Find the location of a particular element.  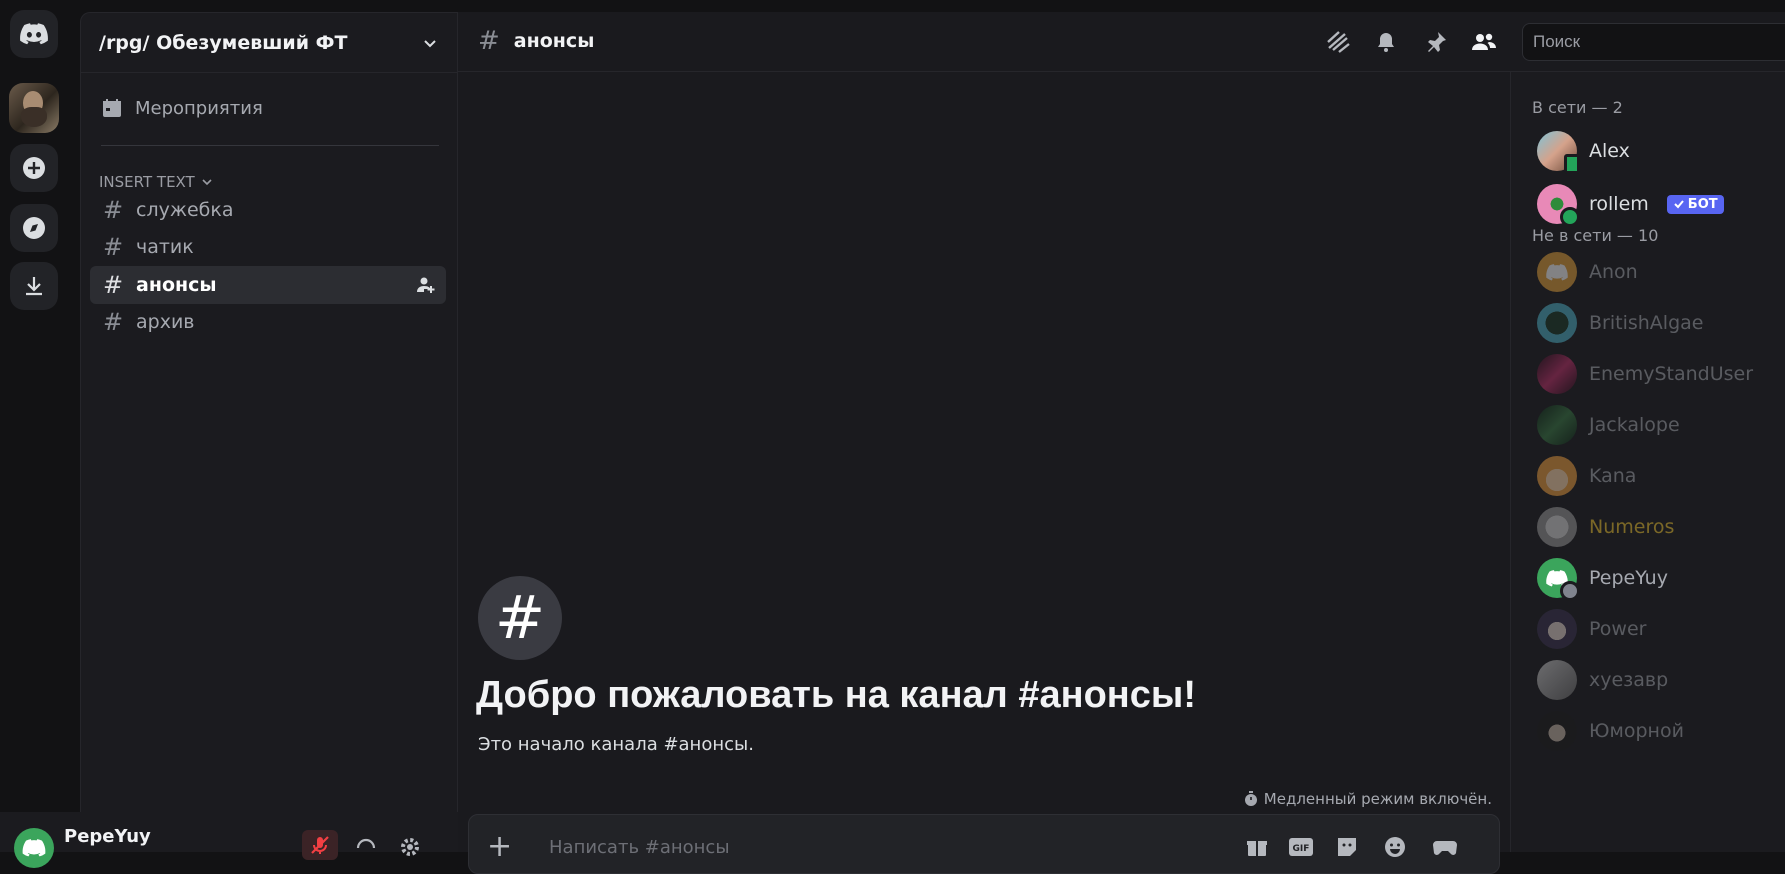

server-header: /rpg/ Обезумевший ФТ is located at coordinates (269, 43).